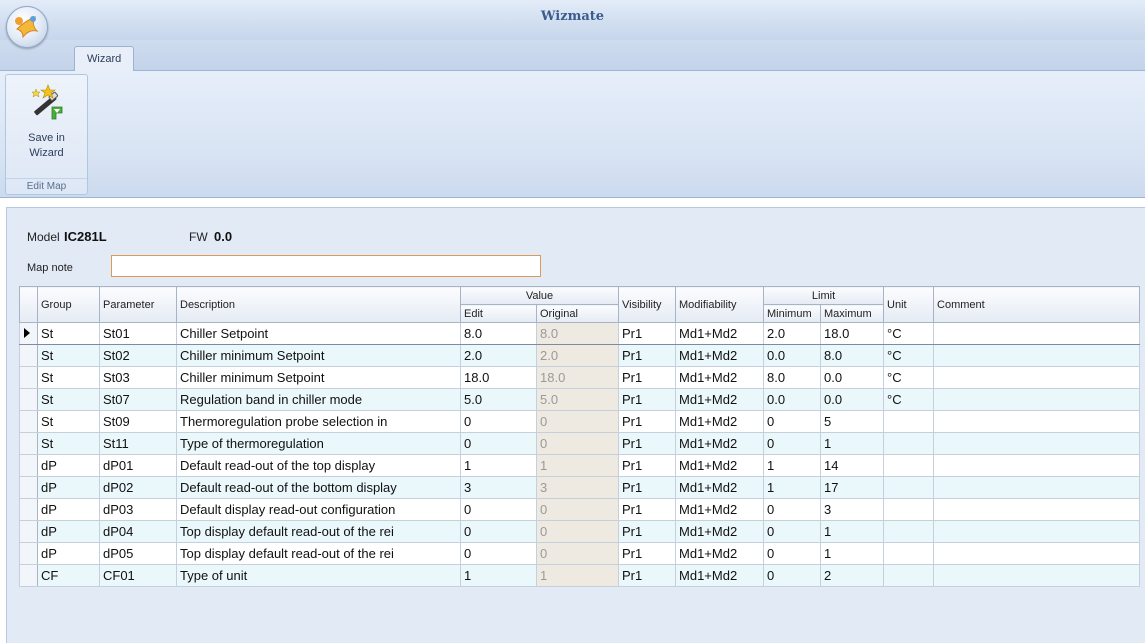  What do you see at coordinates (852, 333) in the screenshot?
I see `cell-maximum: 18.0` at bounding box center [852, 333].